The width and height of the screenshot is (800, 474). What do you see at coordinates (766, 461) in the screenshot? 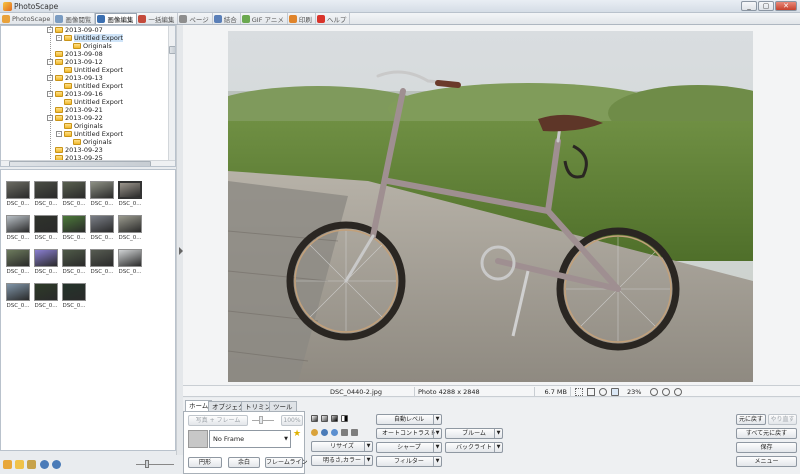
I see `menu-button: メニュー` at bounding box center [766, 461].